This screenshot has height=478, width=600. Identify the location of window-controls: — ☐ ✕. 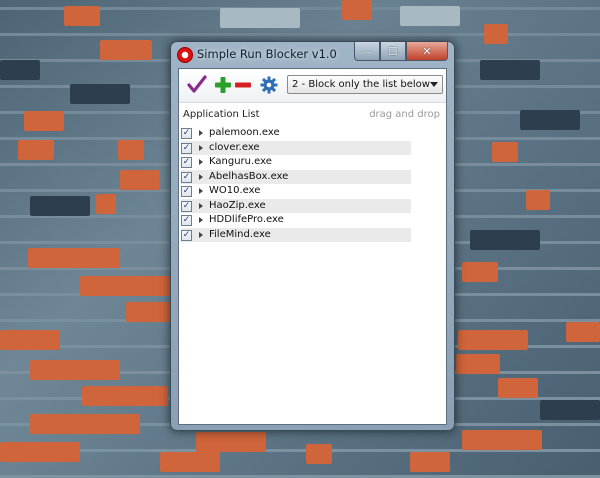
(401, 51).